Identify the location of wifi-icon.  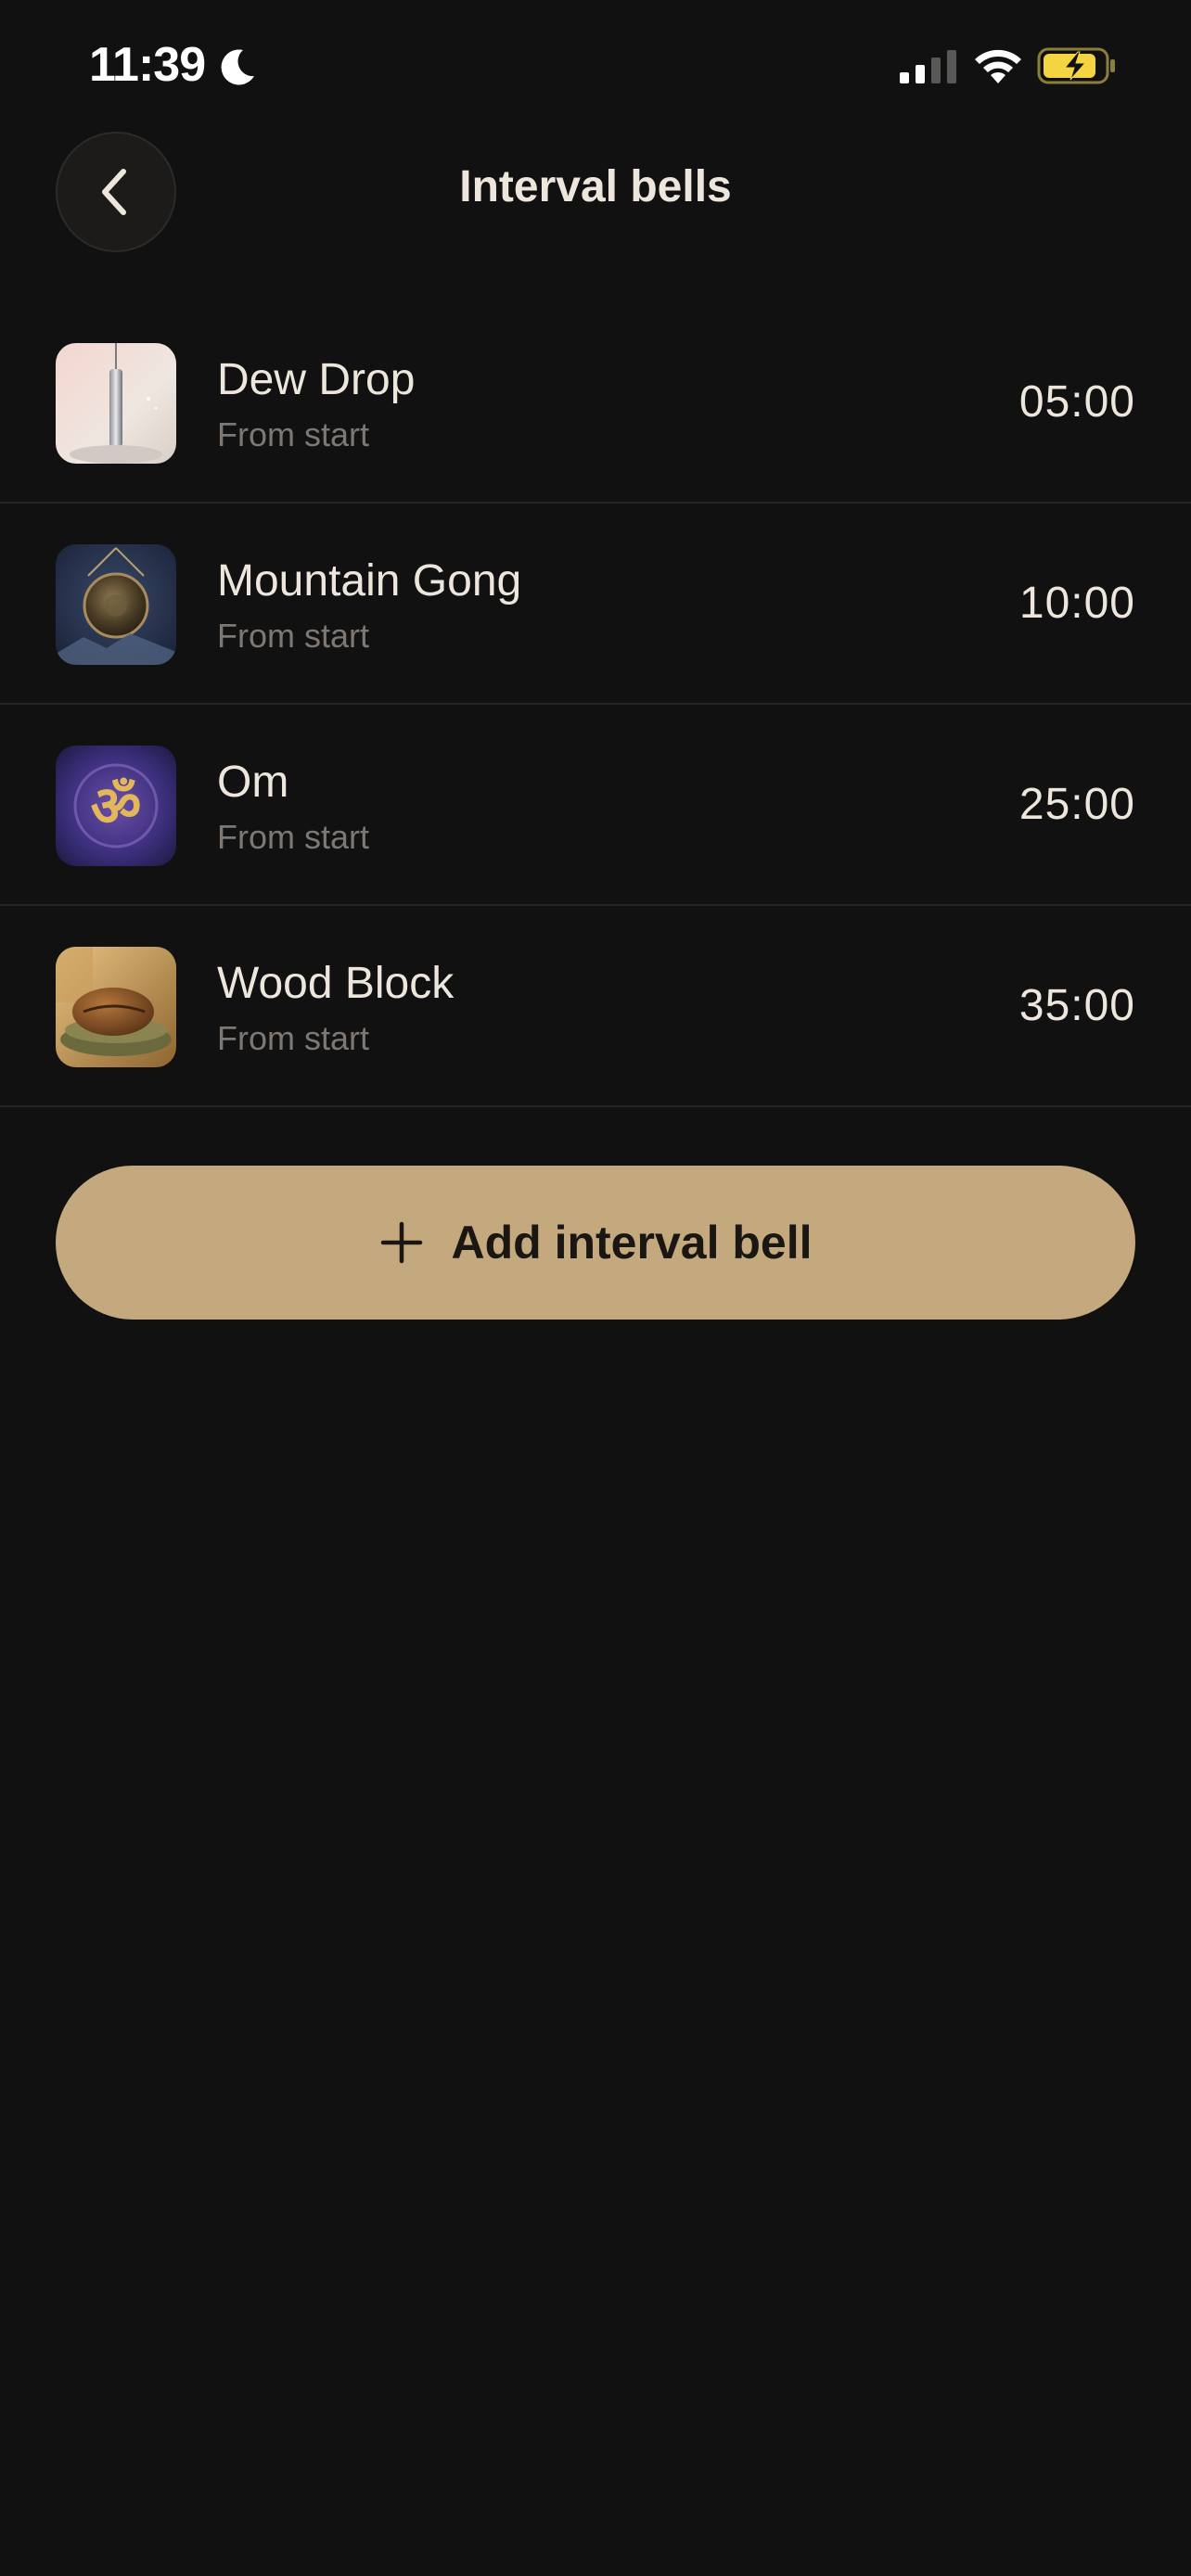
(998, 66).